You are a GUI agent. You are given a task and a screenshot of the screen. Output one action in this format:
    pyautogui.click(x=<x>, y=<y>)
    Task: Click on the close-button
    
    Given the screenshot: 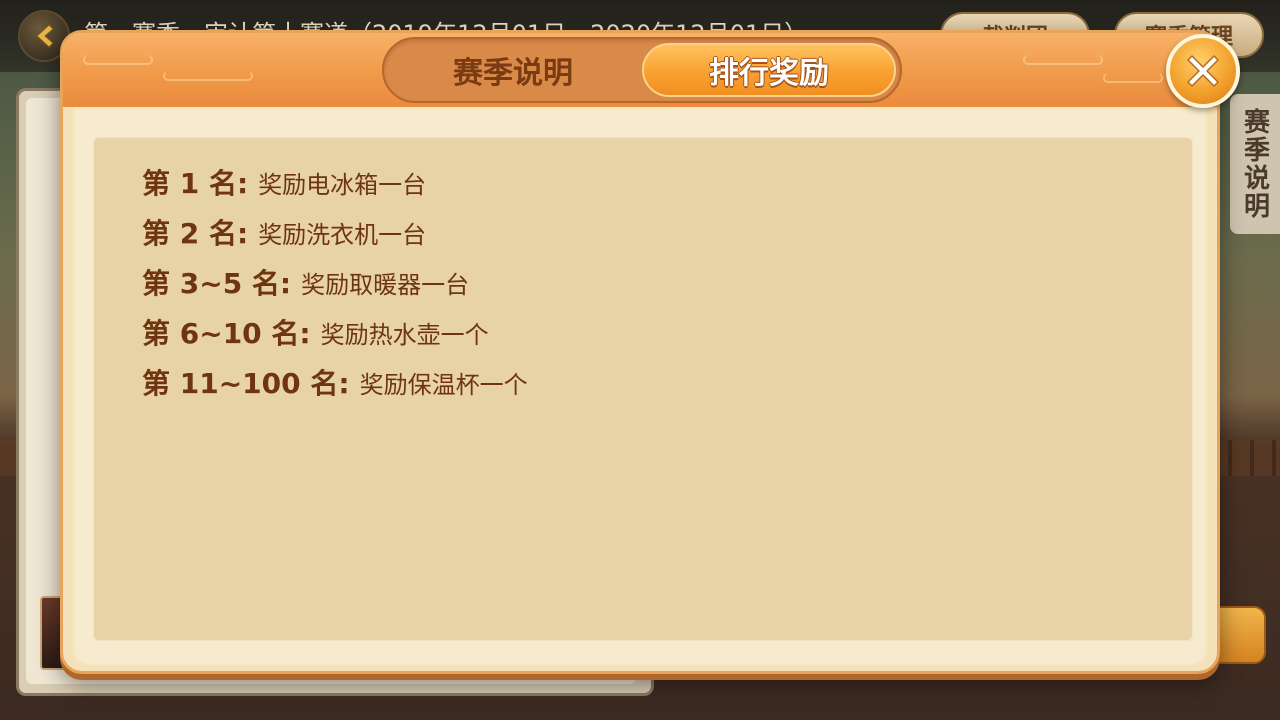 What is the action you would take?
    pyautogui.click(x=1203, y=71)
    